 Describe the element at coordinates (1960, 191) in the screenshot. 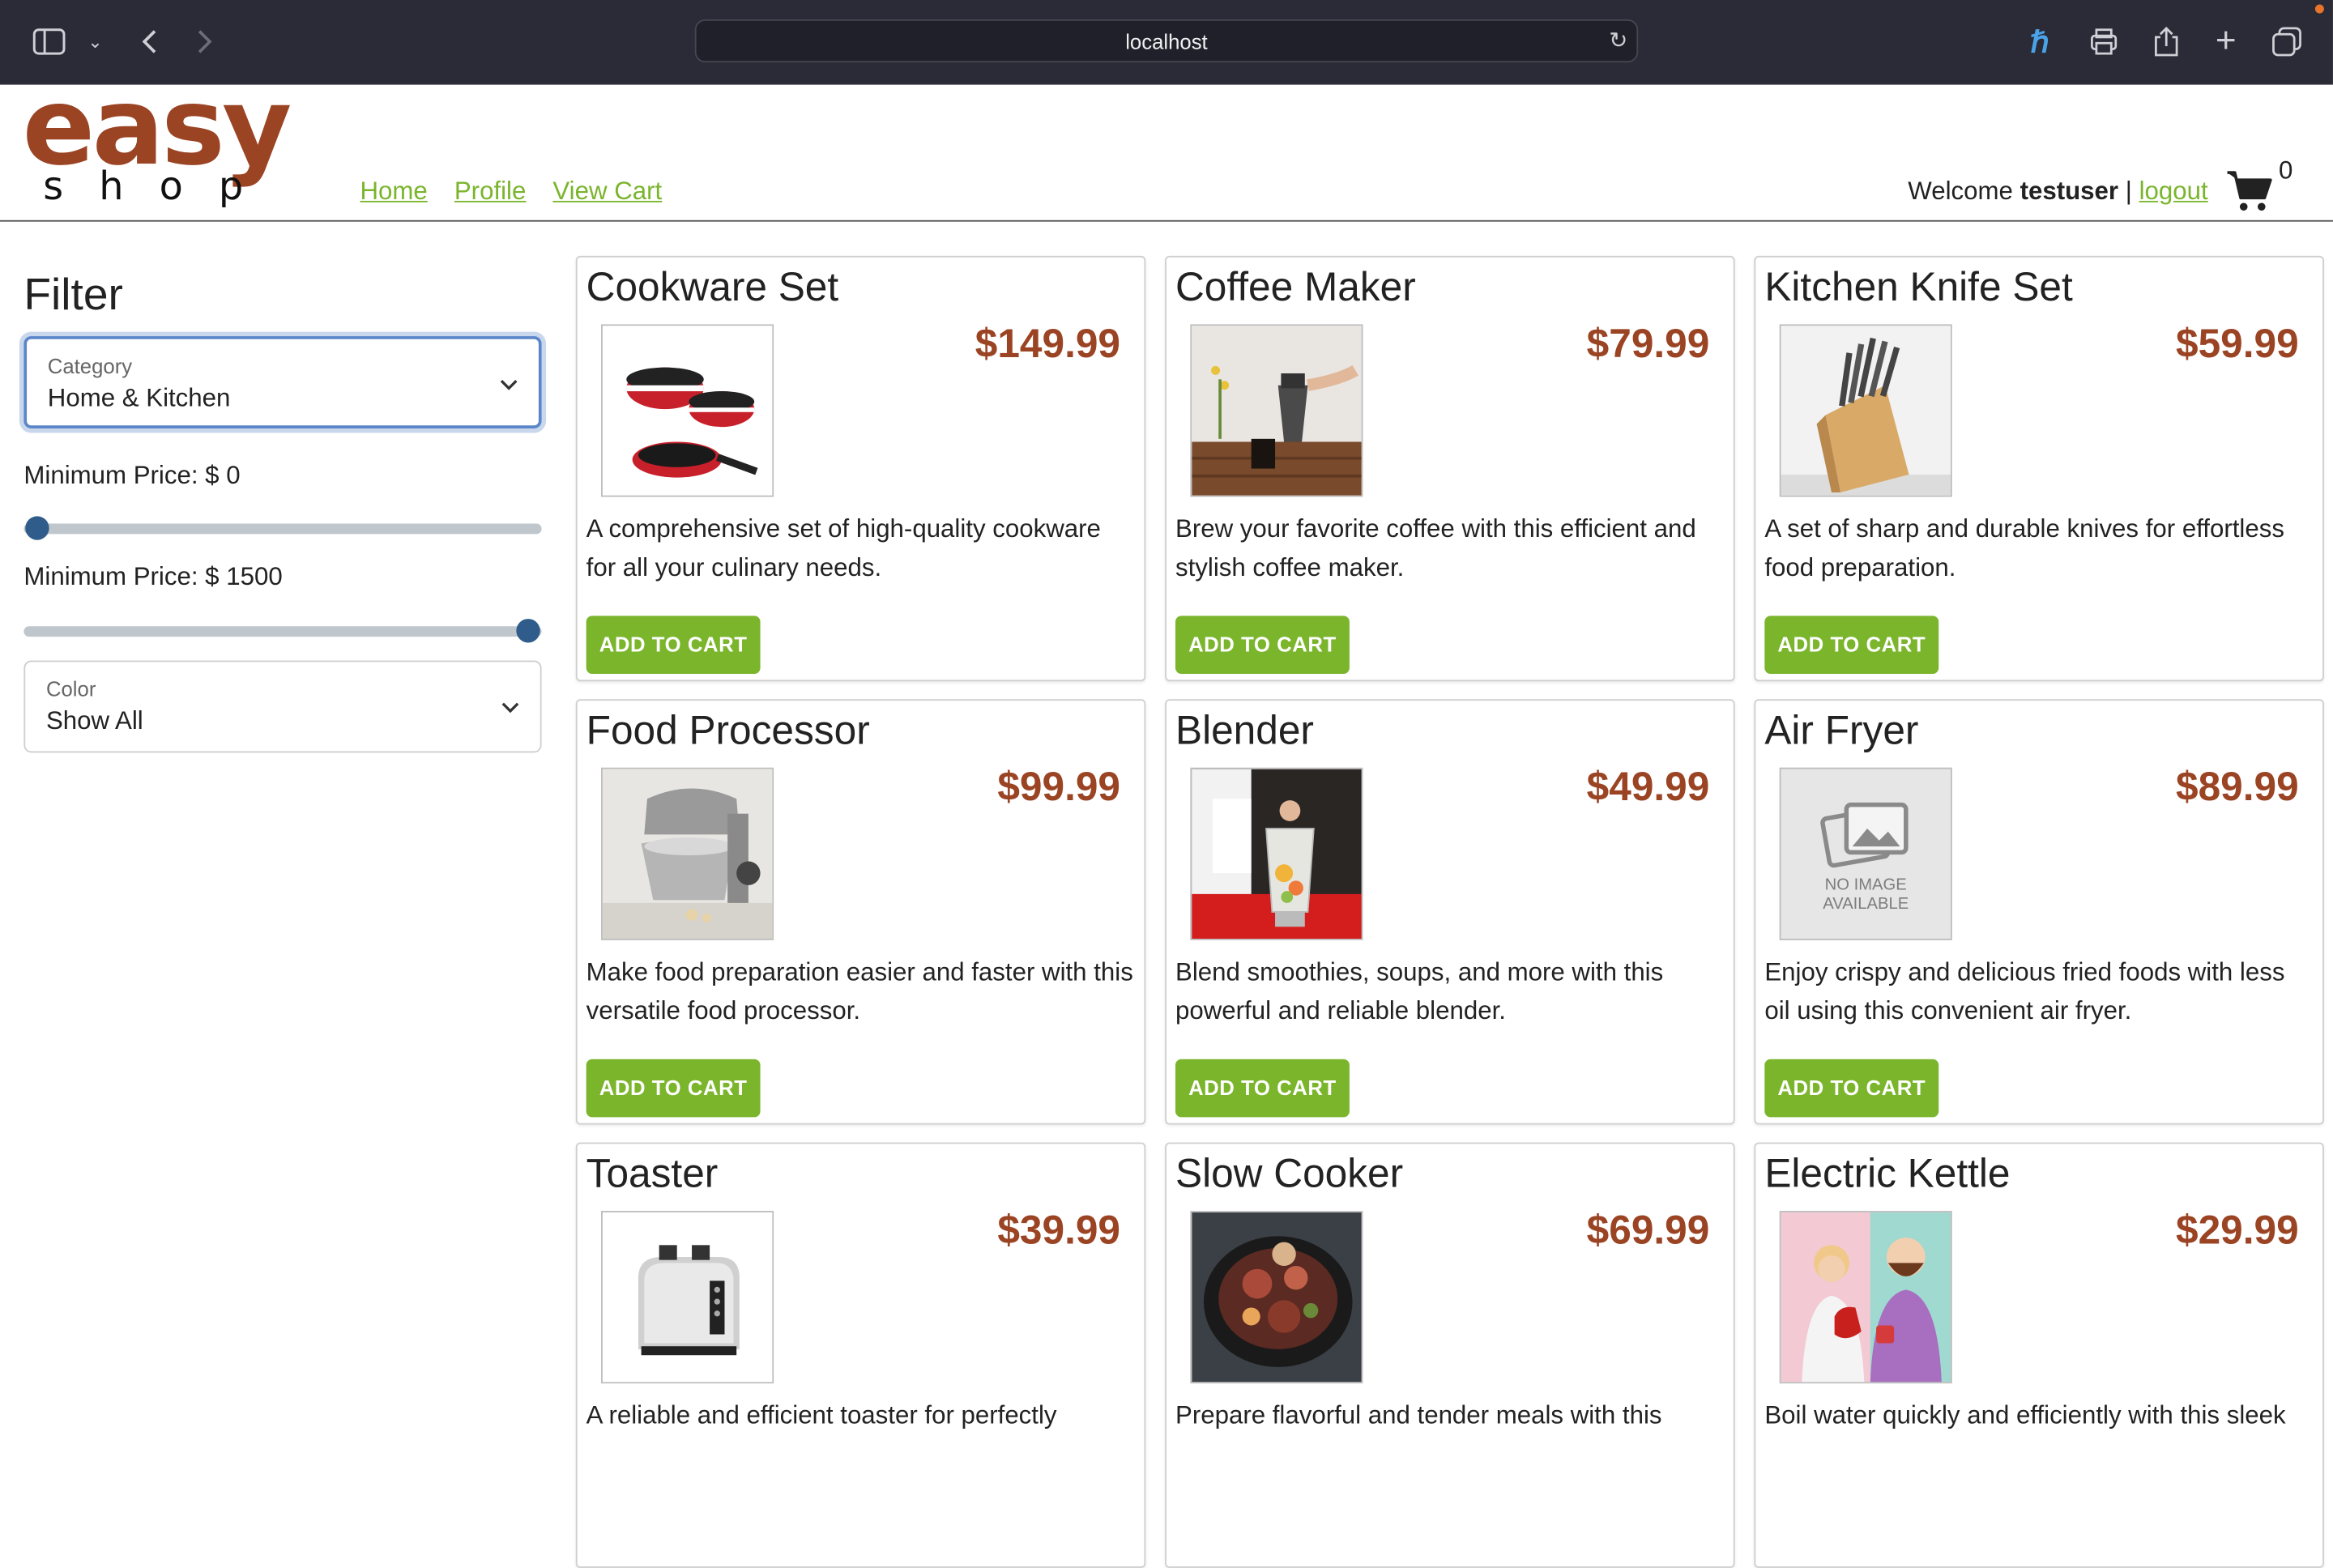

I see `welcome-text: Welcome` at that location.